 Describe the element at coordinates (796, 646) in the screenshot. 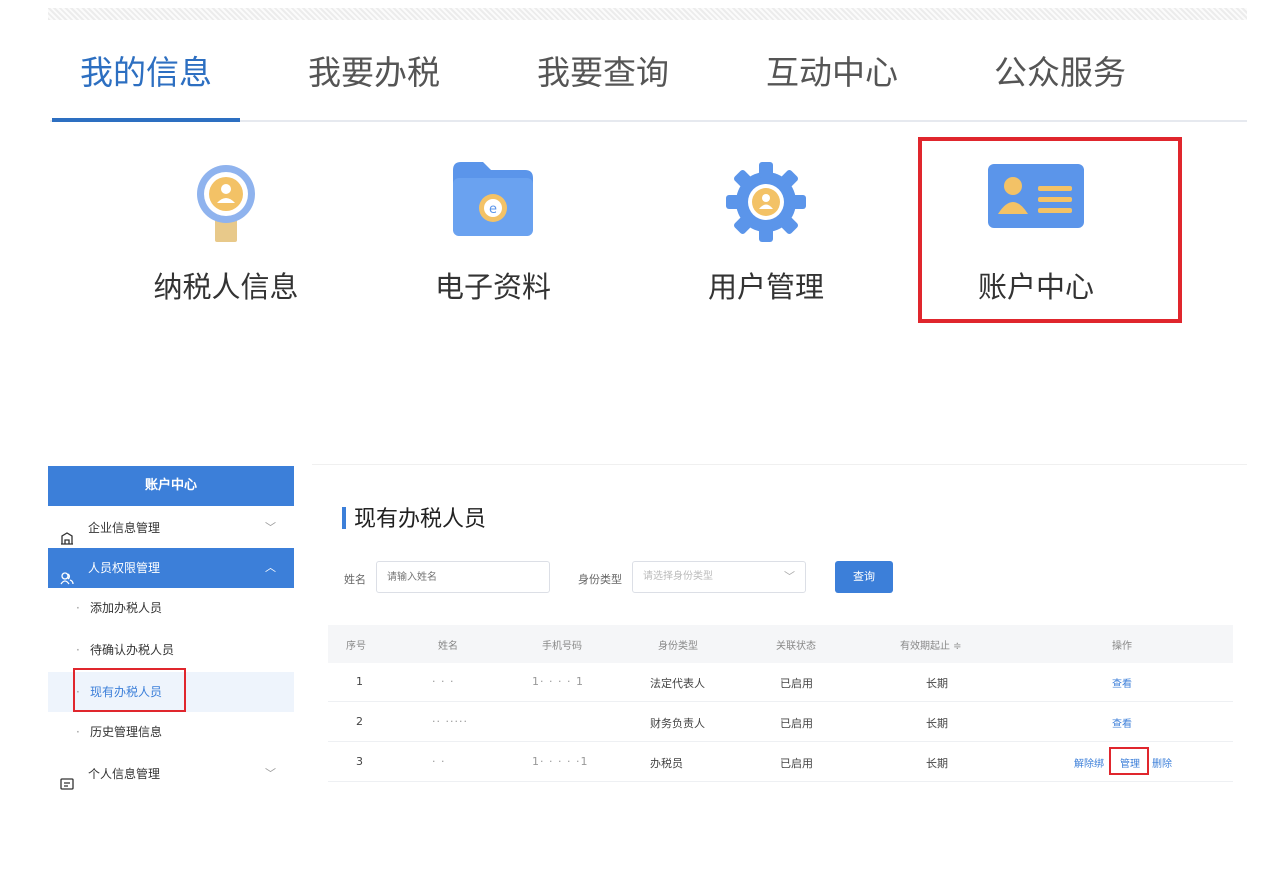

I see `column-header: 关联状态` at that location.